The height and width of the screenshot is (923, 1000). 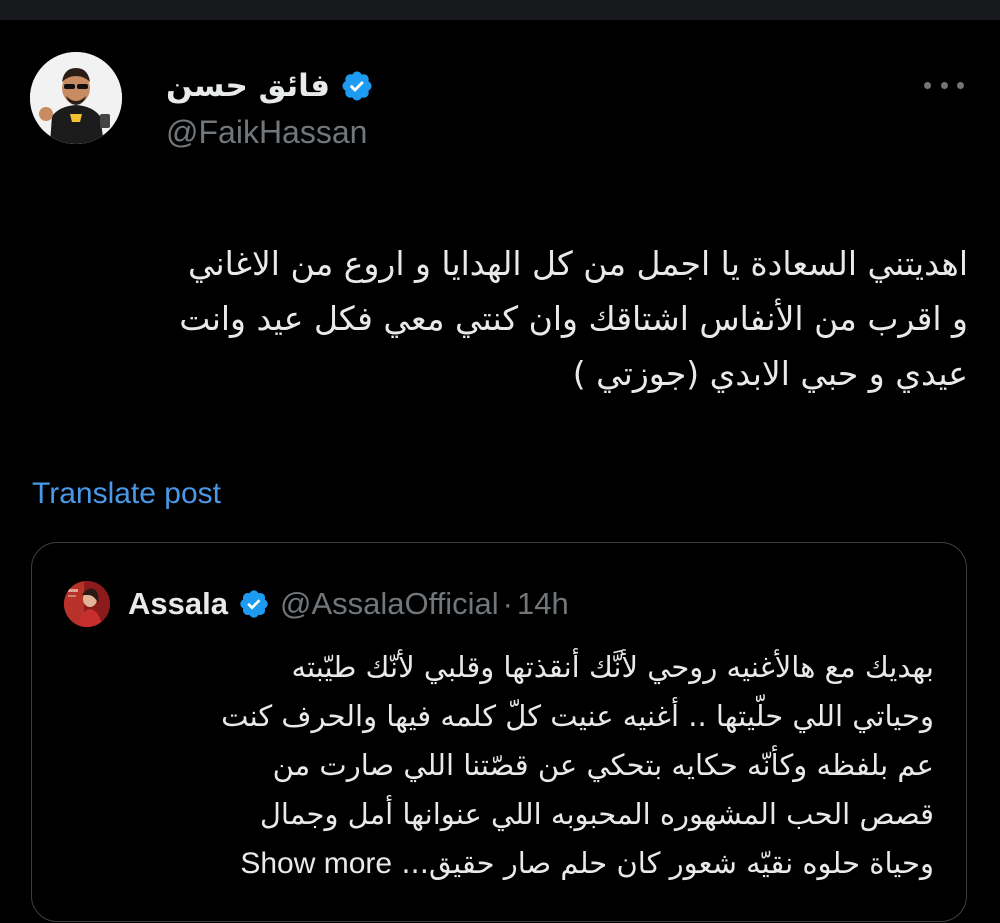 What do you see at coordinates (248, 86) in the screenshot?
I see `author-display-name: فائق حسن` at bounding box center [248, 86].